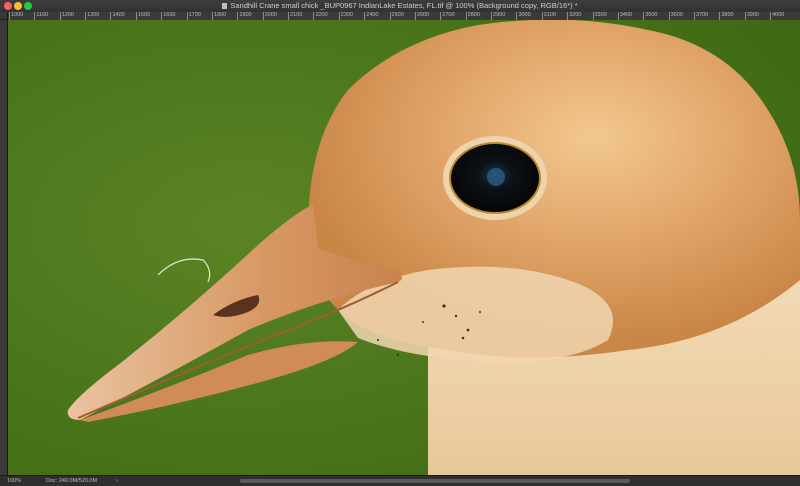 The width and height of the screenshot is (800, 486). What do you see at coordinates (194, 15) in the screenshot?
I see `ruler-tick-label: 1700` at bounding box center [194, 15].